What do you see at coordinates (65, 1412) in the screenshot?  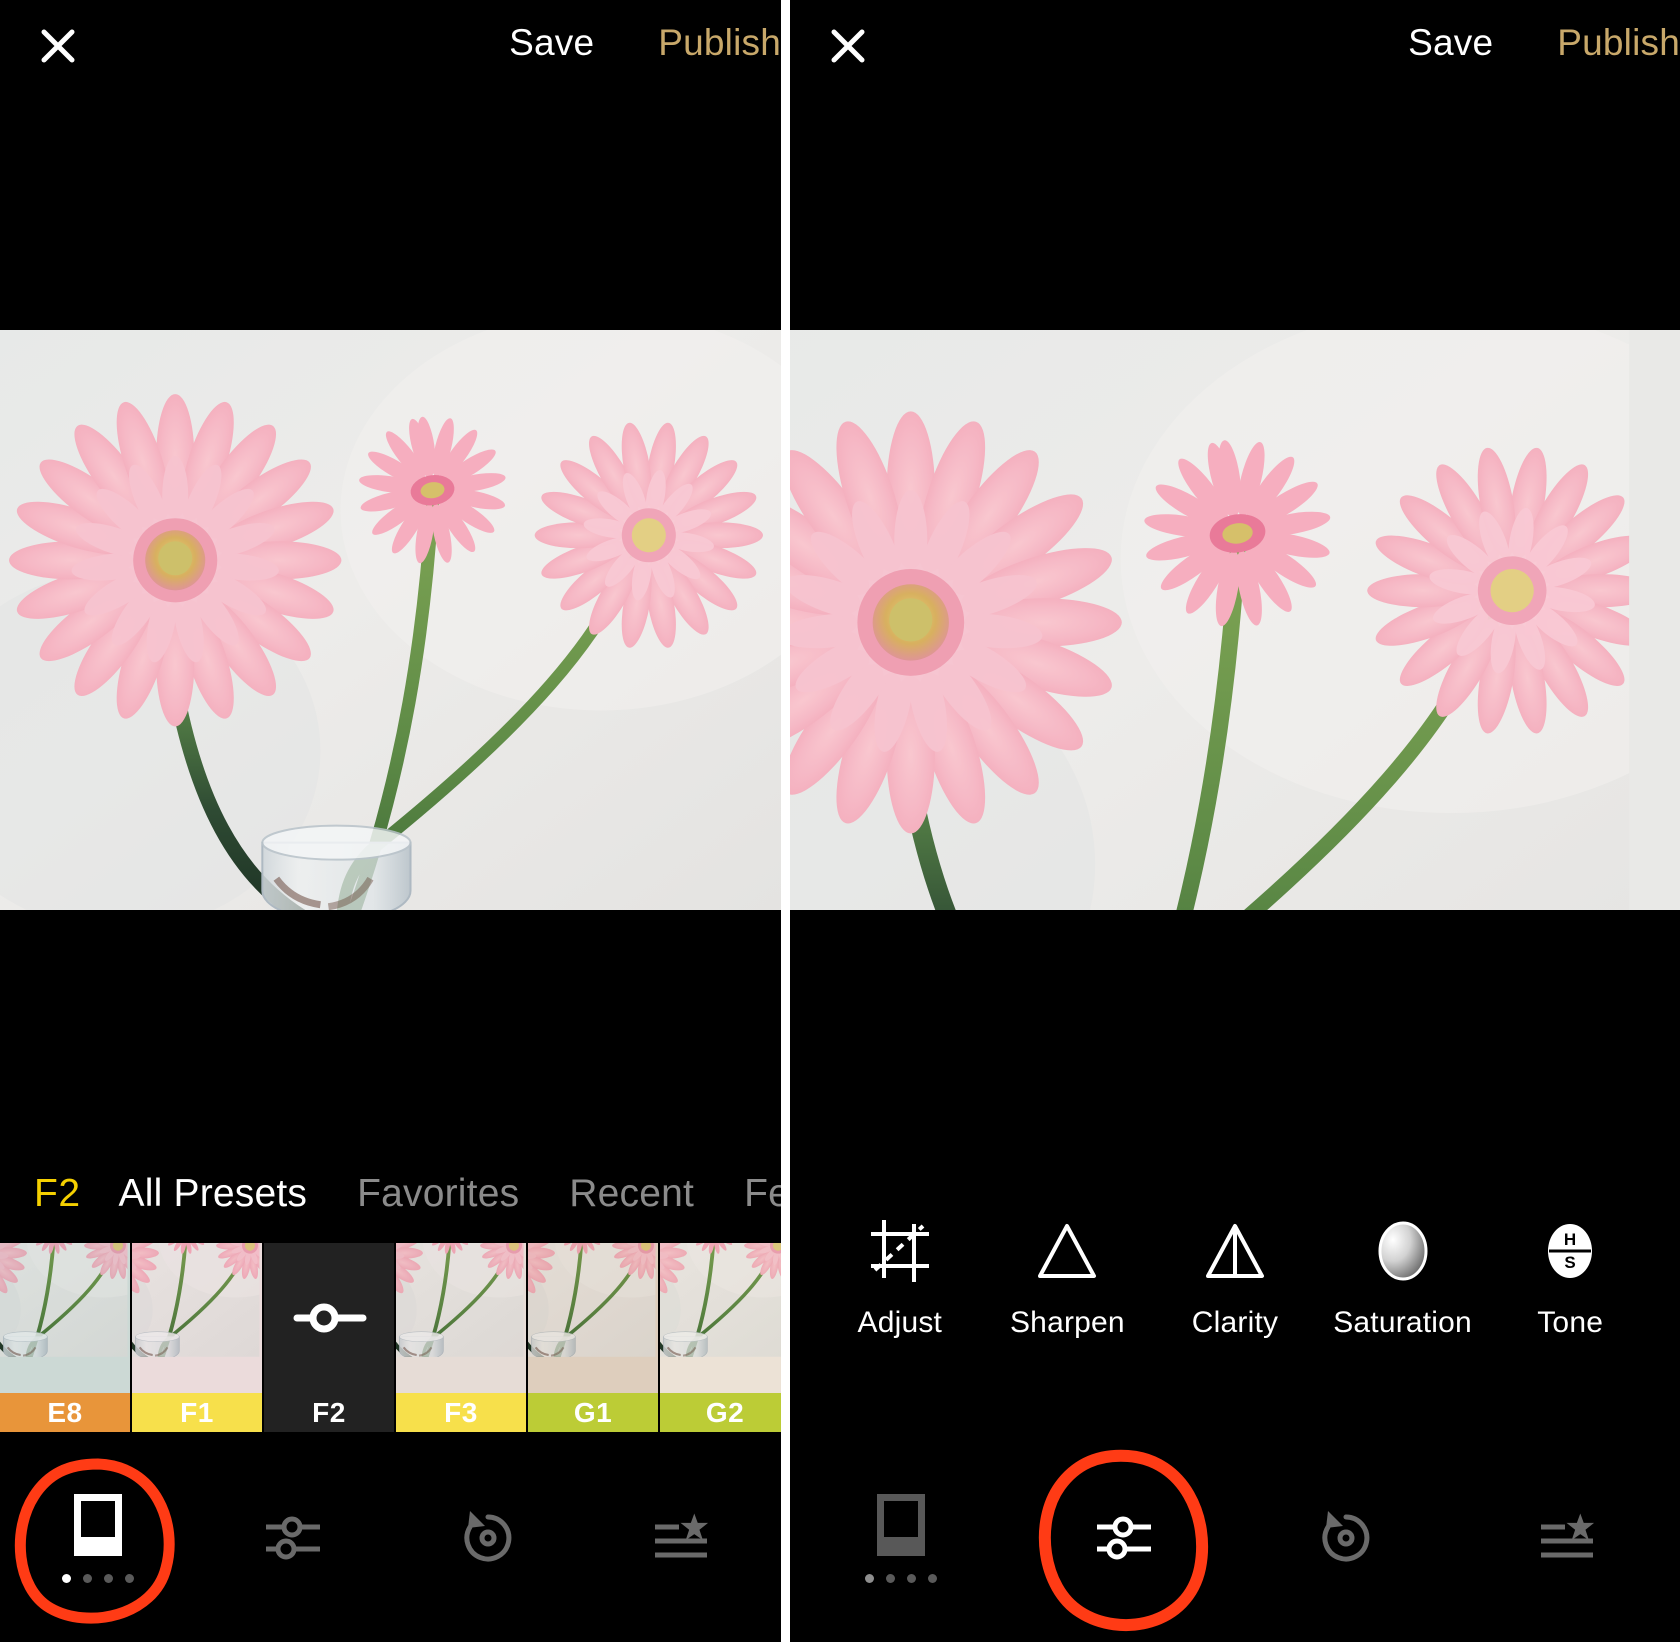 I see `preset-label: E8` at bounding box center [65, 1412].